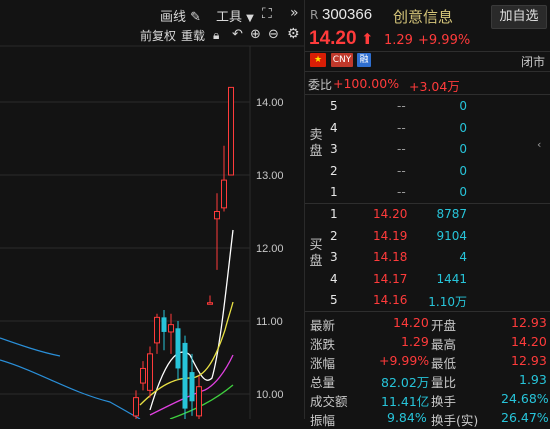 This screenshot has height=429, width=550. I want to click on buy-order-row: 4 14.17 1441, so click(427, 279).